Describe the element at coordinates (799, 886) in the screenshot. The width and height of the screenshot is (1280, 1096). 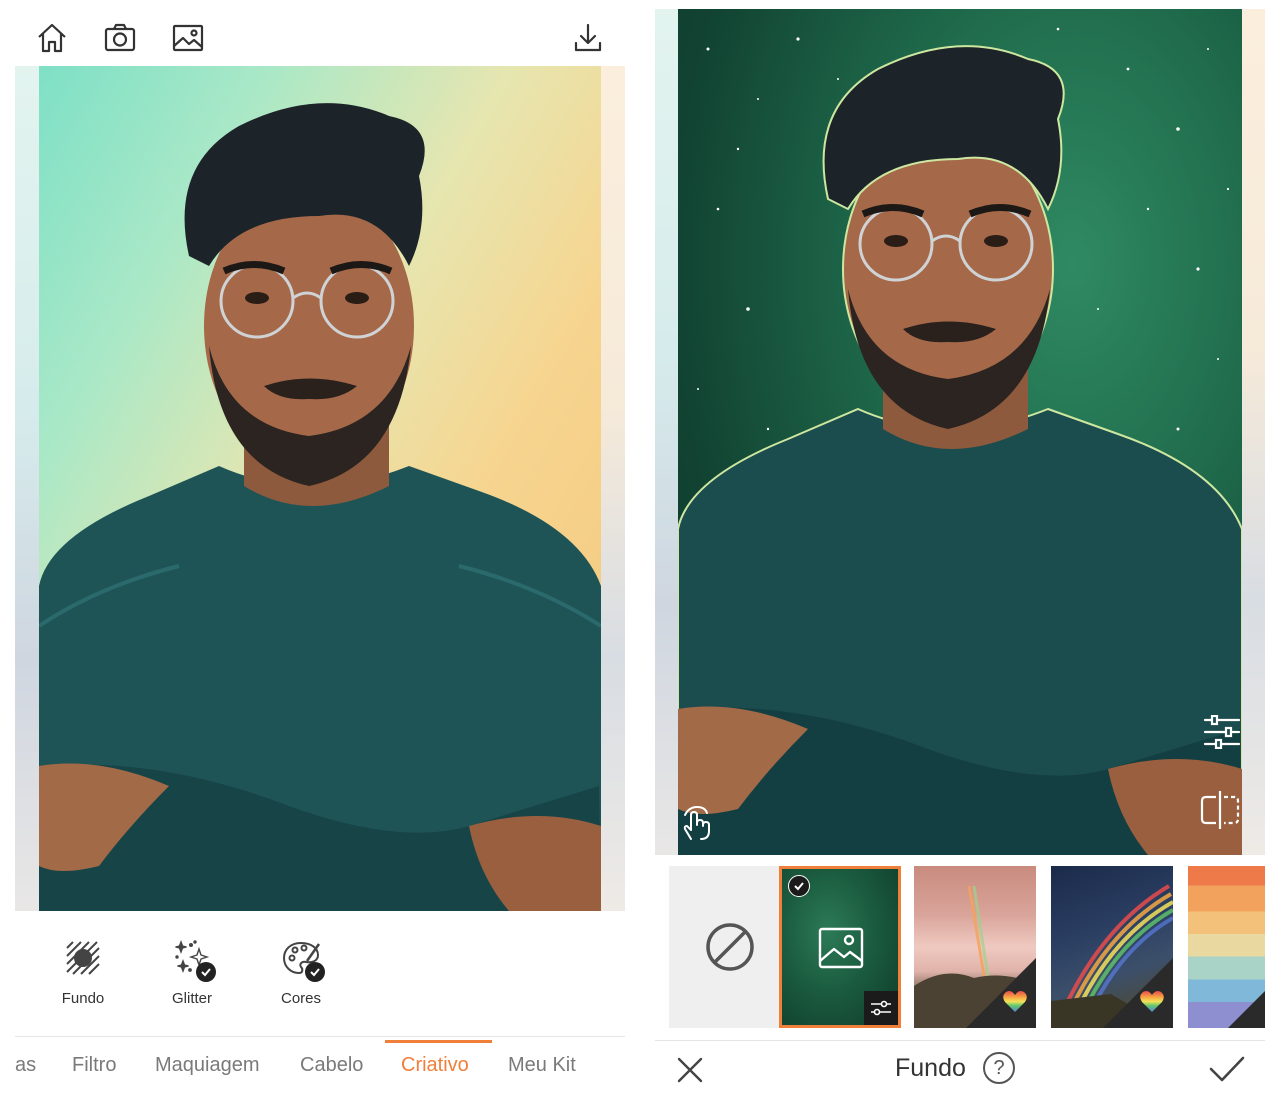
I see `selected-check-icon` at that location.